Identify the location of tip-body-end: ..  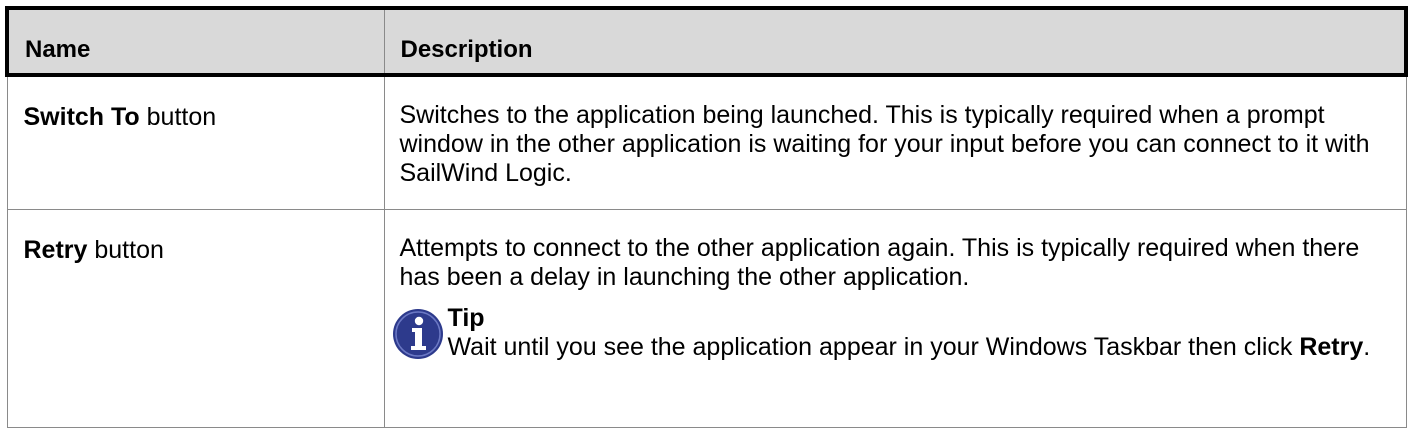
(1367, 346).